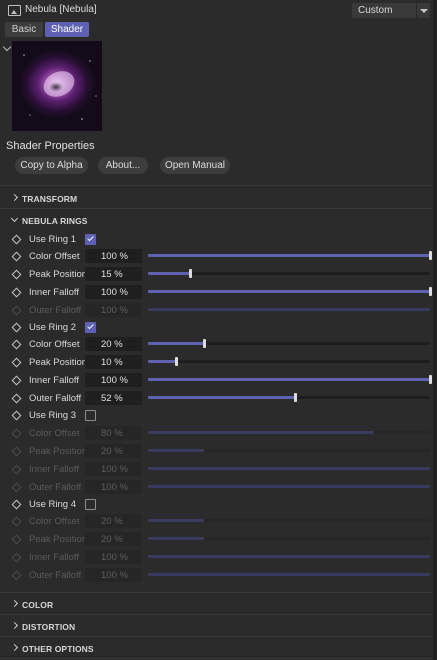  What do you see at coordinates (90, 327) in the screenshot?
I see `use-ring-2-checkbox` at bounding box center [90, 327].